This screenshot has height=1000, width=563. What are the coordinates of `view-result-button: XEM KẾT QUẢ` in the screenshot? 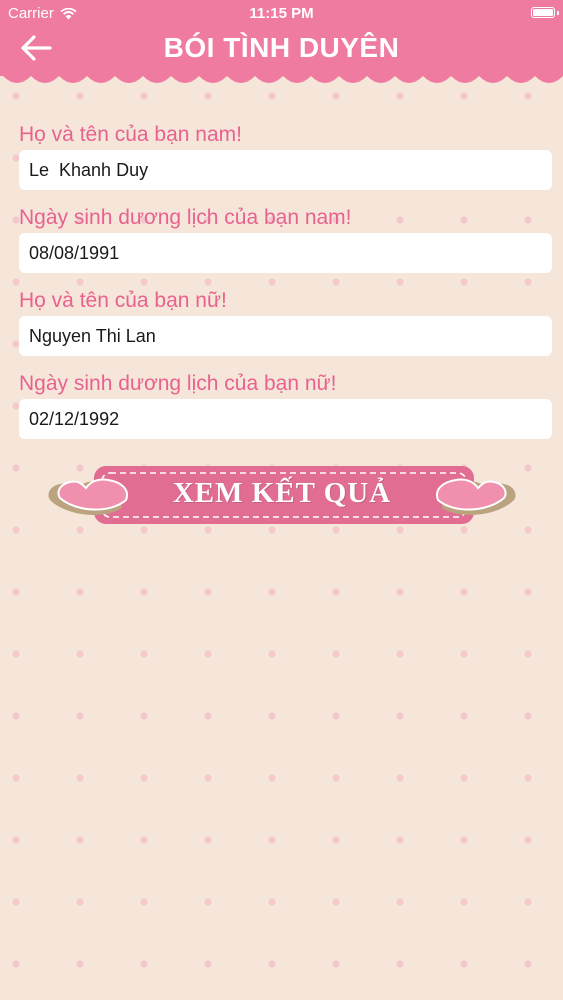 It's located at (282, 496).